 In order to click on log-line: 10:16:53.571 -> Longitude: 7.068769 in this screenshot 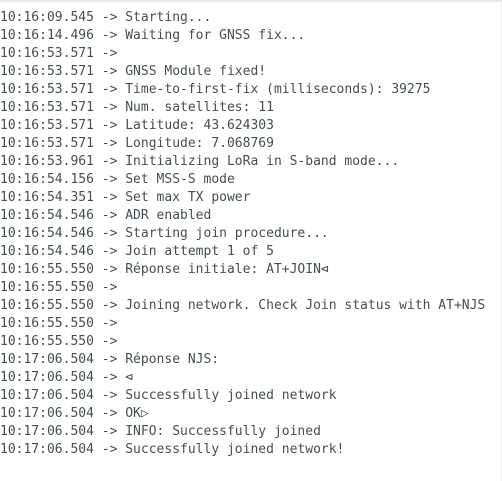, I will do `click(251, 144)`.